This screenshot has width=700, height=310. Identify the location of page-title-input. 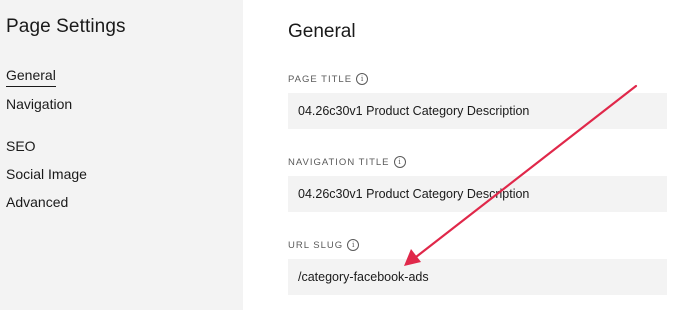
(477, 111).